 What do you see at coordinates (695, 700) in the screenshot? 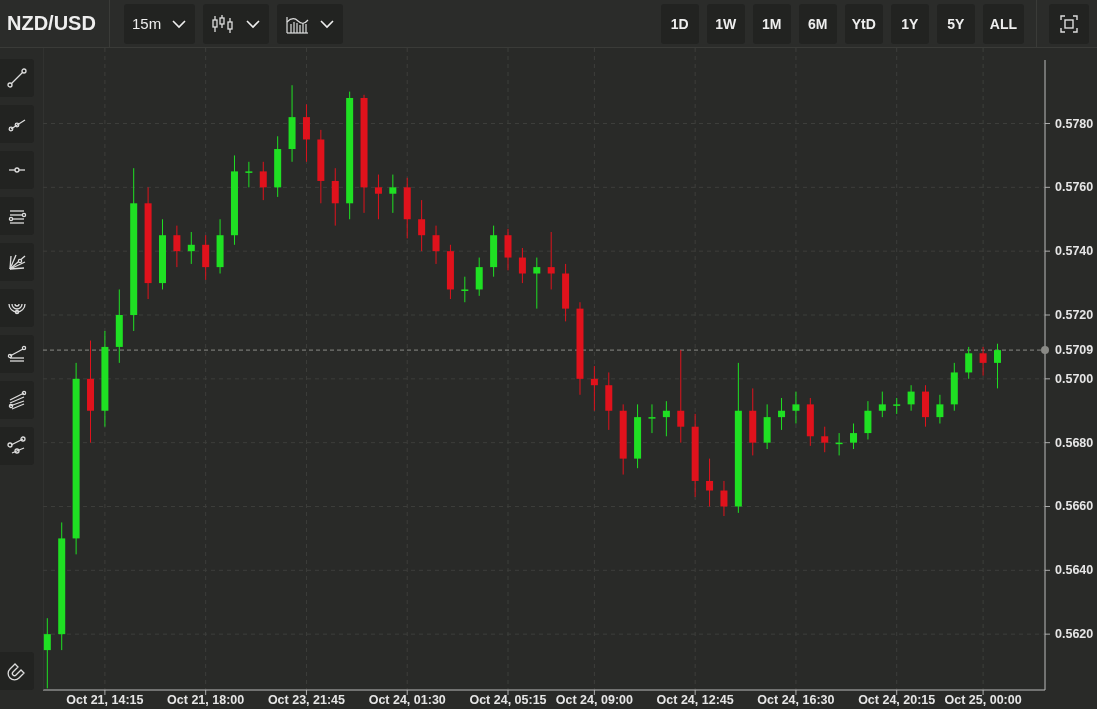
I see `time-axis-label: Oct 24, 12:45` at bounding box center [695, 700].